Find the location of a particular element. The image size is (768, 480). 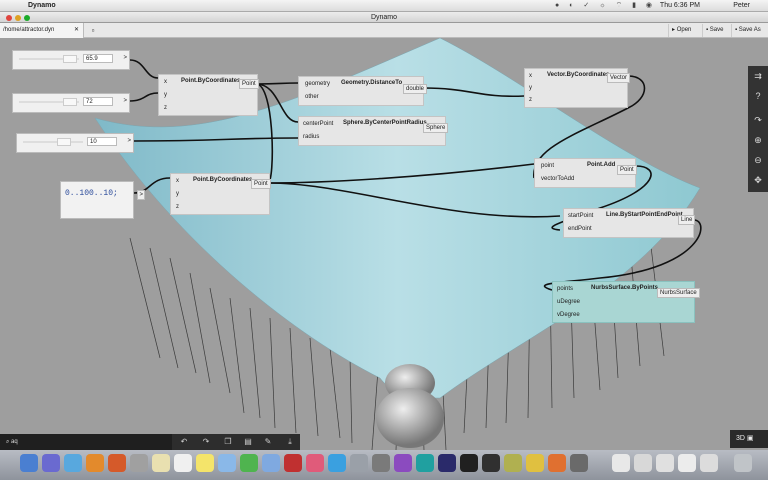

number-slider-y: 72 > is located at coordinates (71, 103).